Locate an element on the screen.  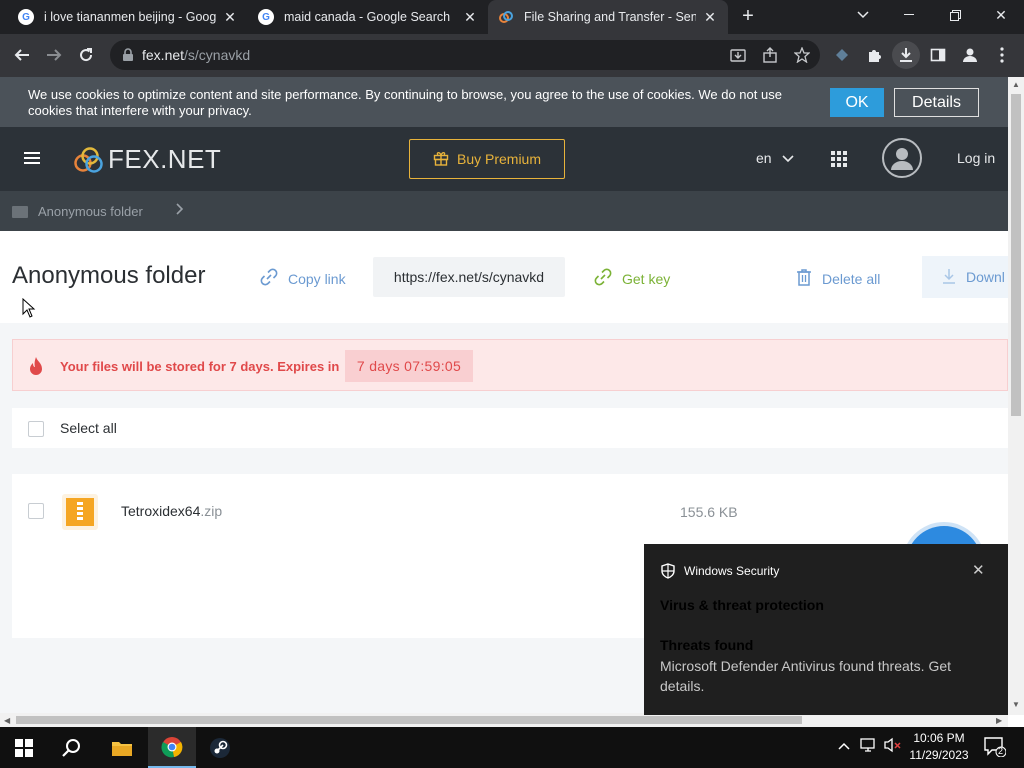
scroll-left-arrow-icon: ◀ is located at coordinates (7, 720).